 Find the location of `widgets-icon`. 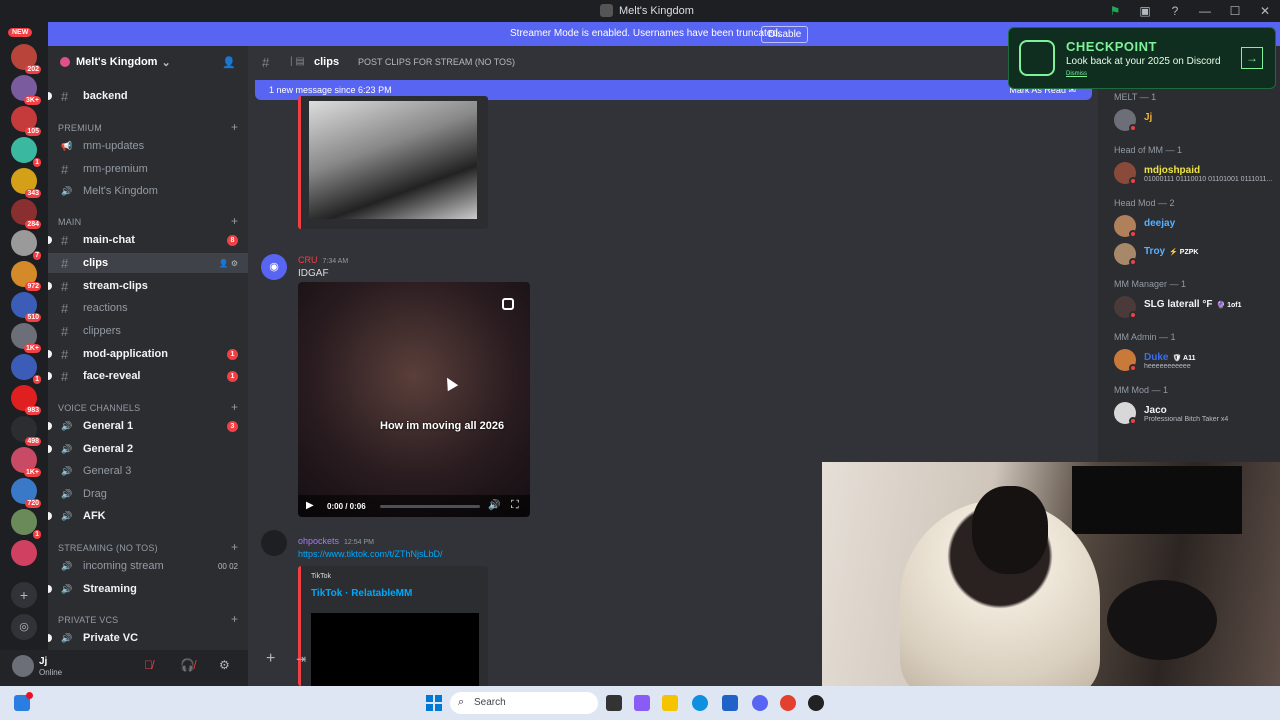

widgets-icon is located at coordinates (23, 701).